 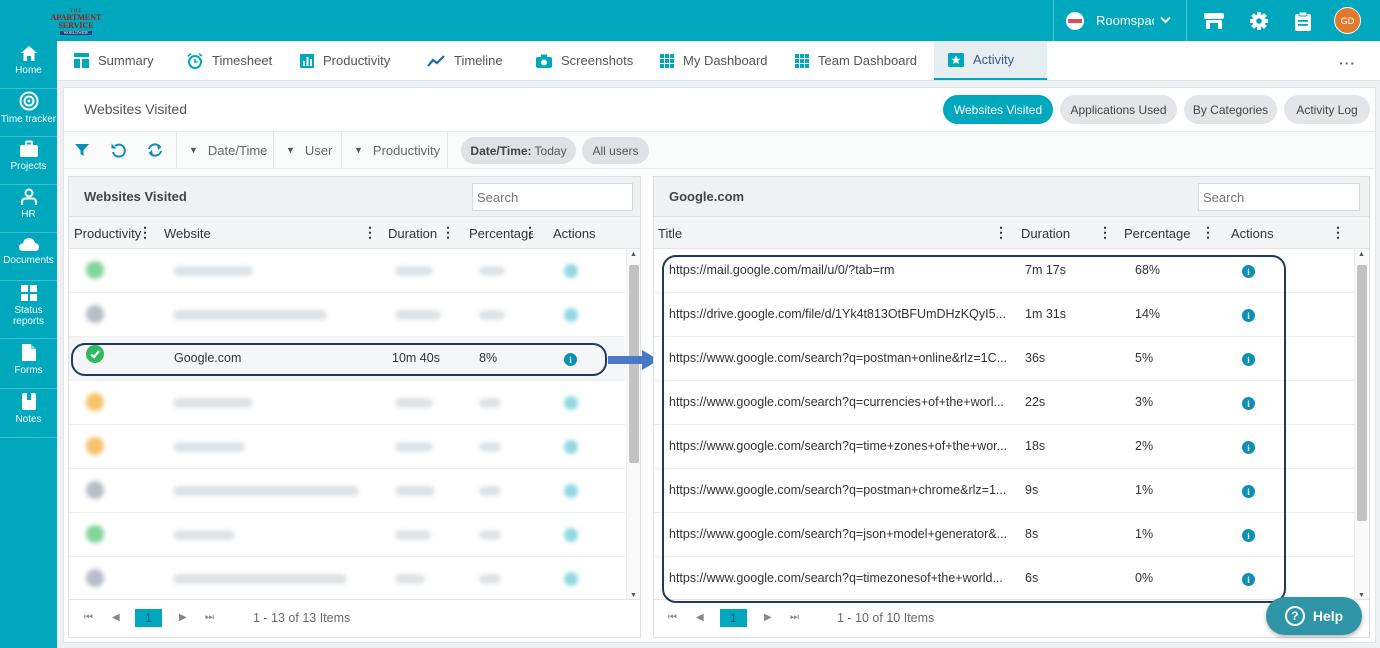 I want to click on chip-value: All users, so click(x=615, y=150).